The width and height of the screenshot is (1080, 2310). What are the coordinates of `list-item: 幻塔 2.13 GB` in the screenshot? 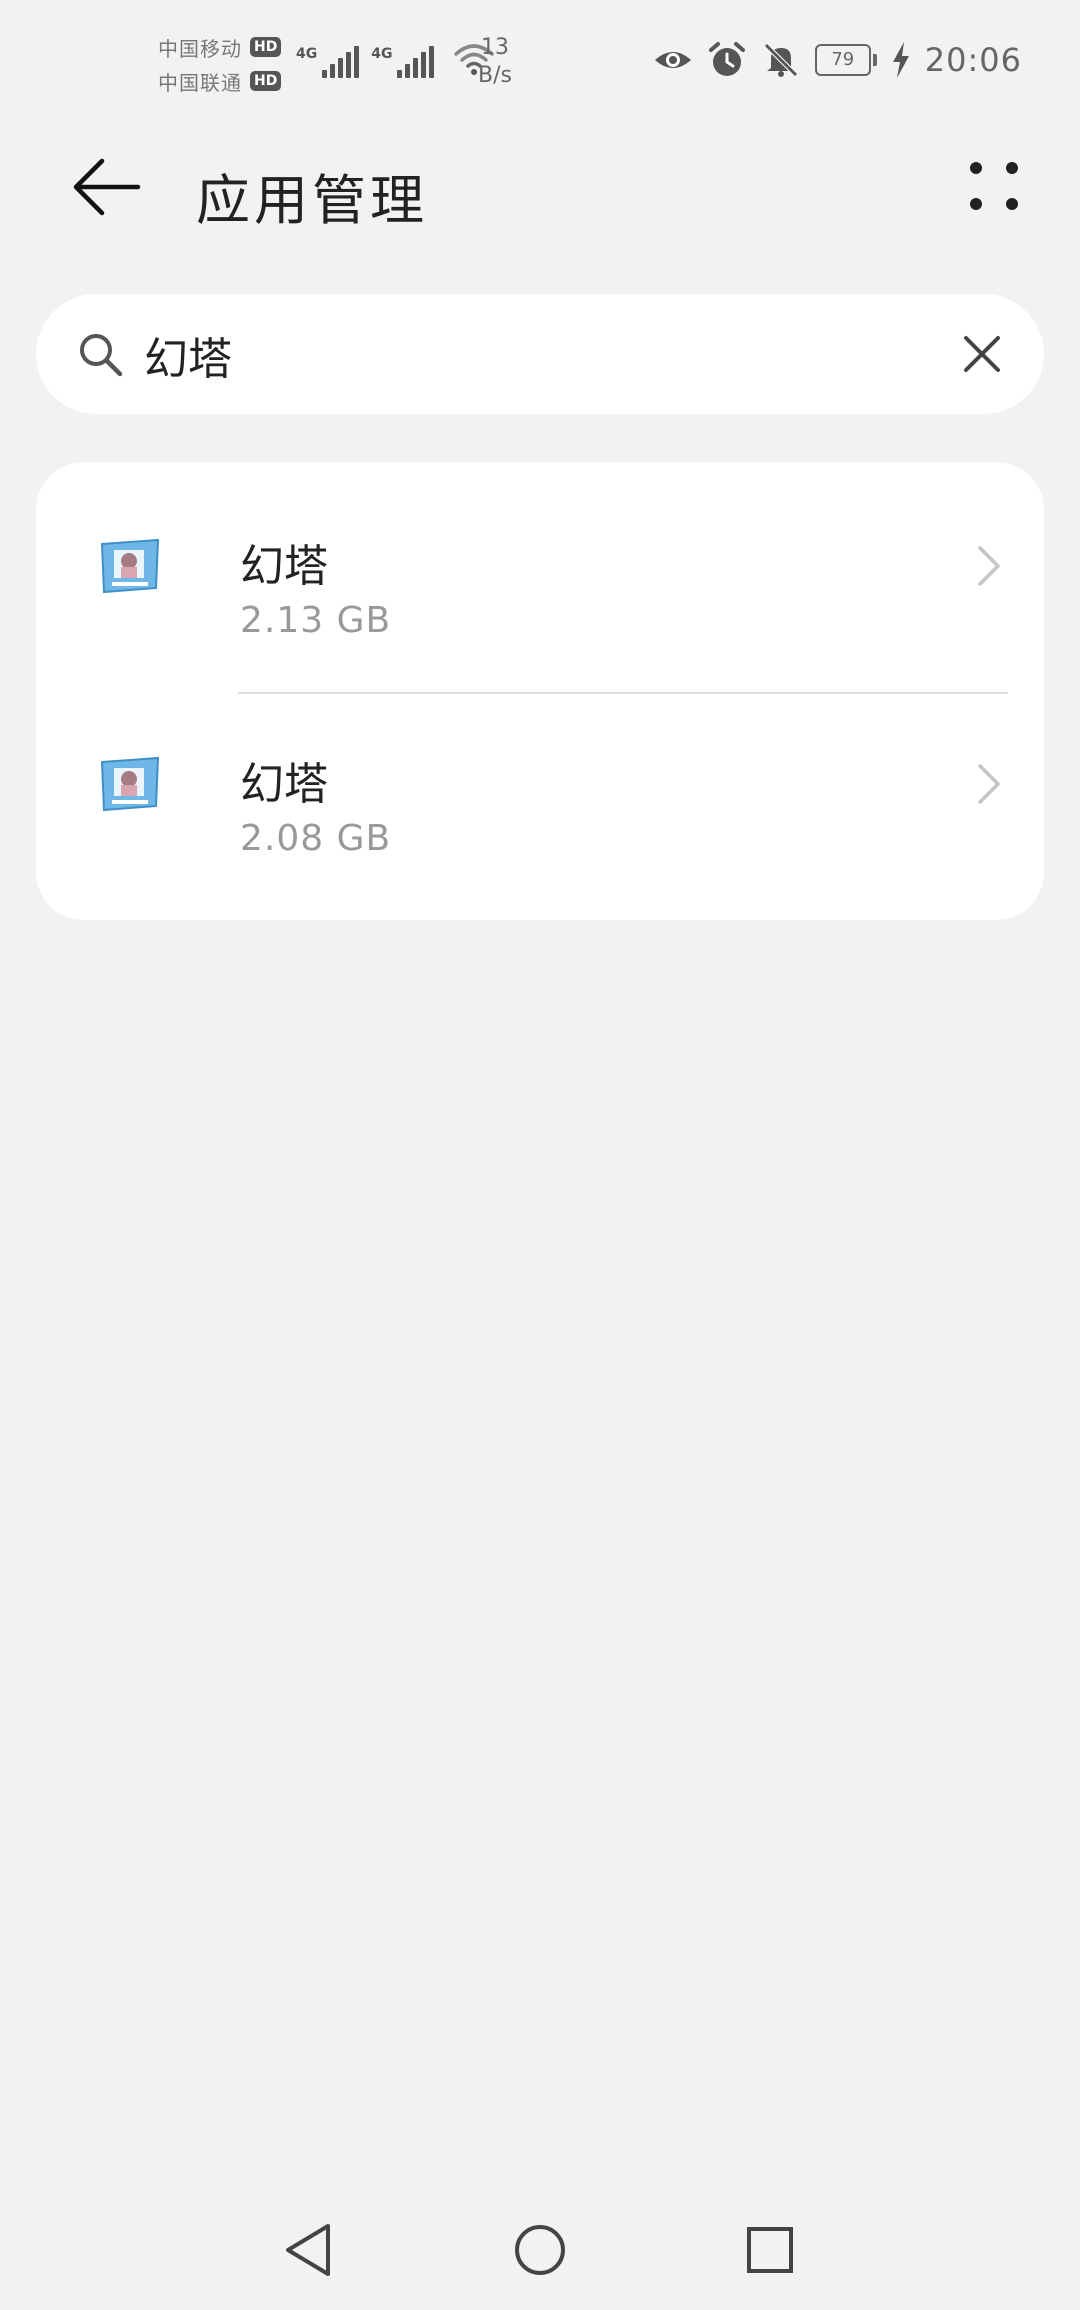 It's located at (540, 580).